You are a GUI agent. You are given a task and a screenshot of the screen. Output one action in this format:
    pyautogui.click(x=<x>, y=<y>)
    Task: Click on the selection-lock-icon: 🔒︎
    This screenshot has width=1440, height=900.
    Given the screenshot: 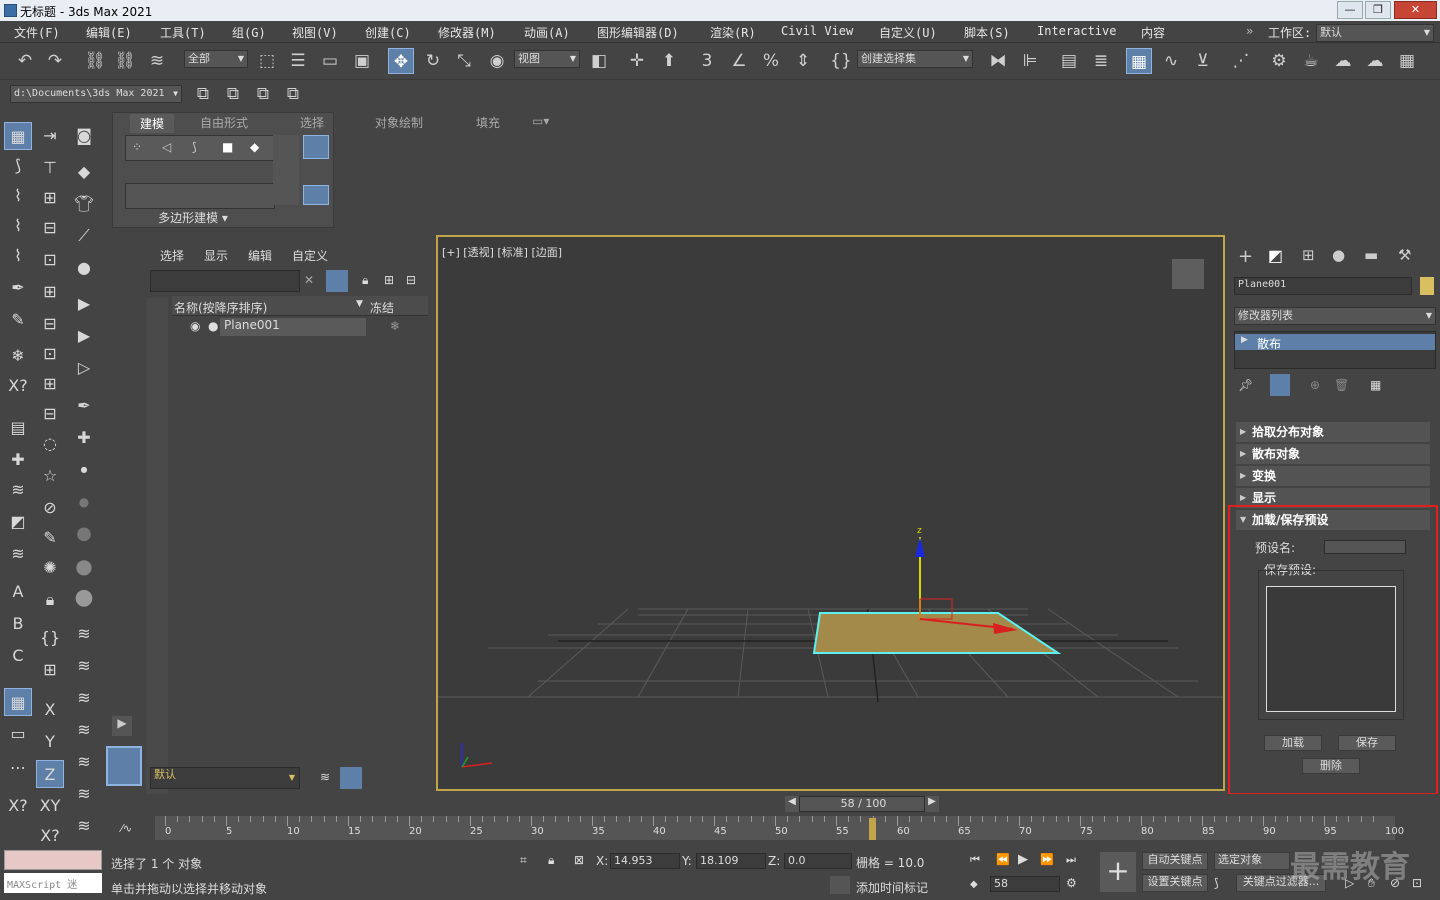 What is the action you would take?
    pyautogui.click(x=551, y=860)
    